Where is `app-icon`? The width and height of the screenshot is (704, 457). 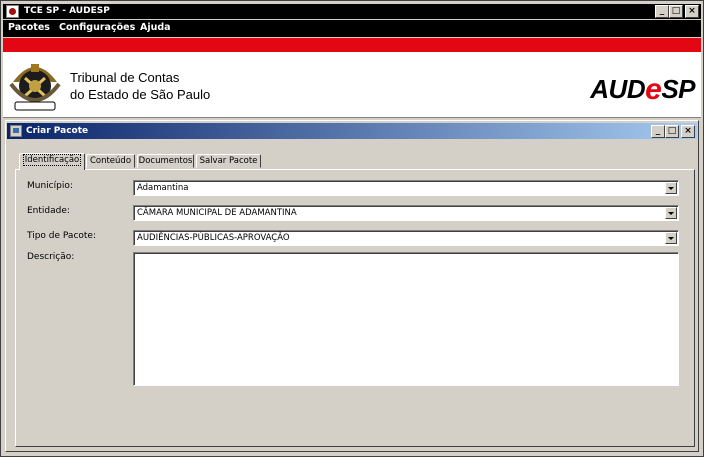 app-icon is located at coordinates (12, 11).